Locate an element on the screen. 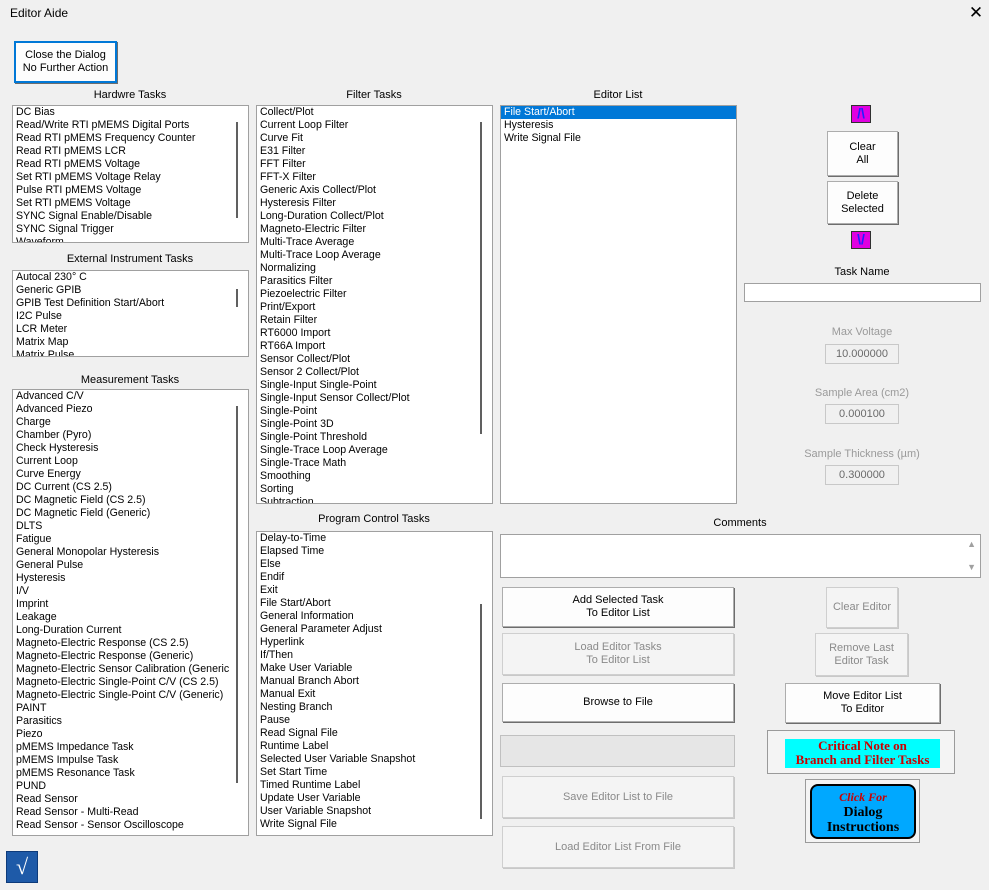  program-scrollbar is located at coordinates (481, 711).